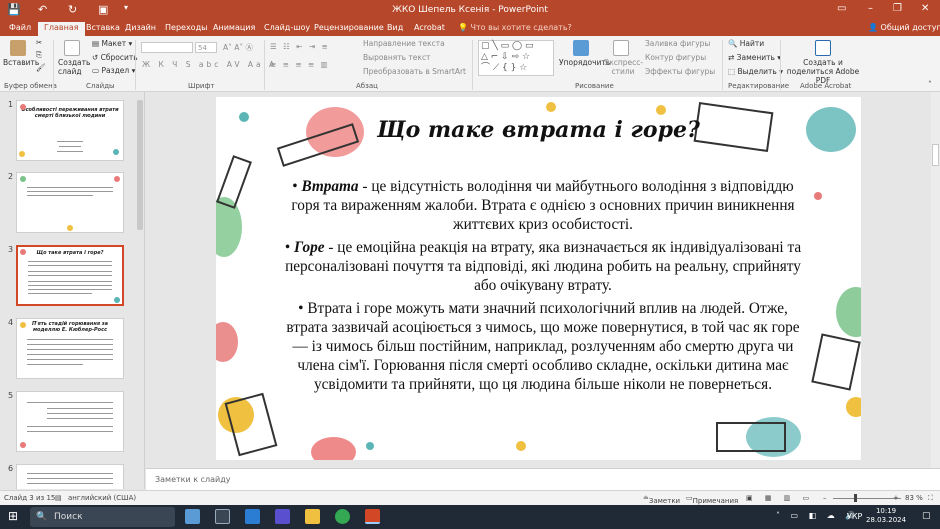 This screenshot has height=529, width=940. What do you see at coordinates (140, 165) in the screenshot?
I see `thumbnails-scrollbar` at bounding box center [140, 165].